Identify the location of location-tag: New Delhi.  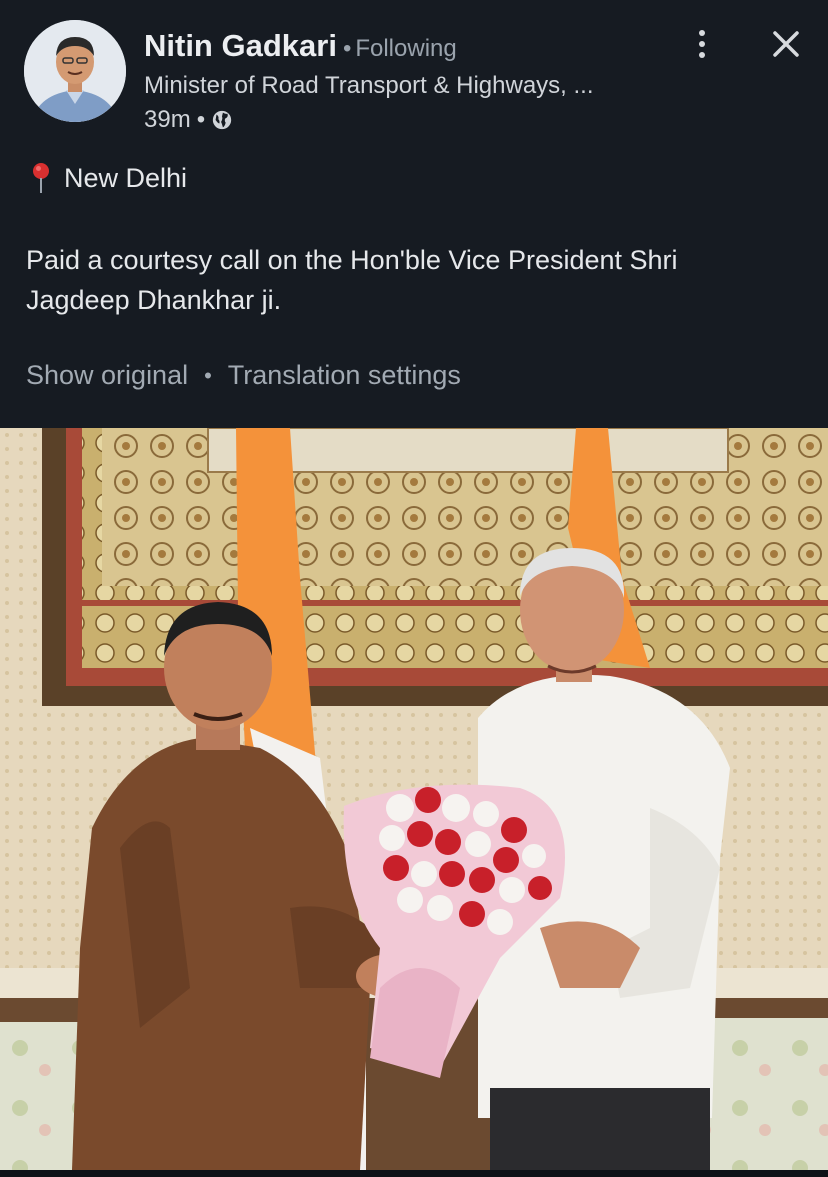
(108, 178).